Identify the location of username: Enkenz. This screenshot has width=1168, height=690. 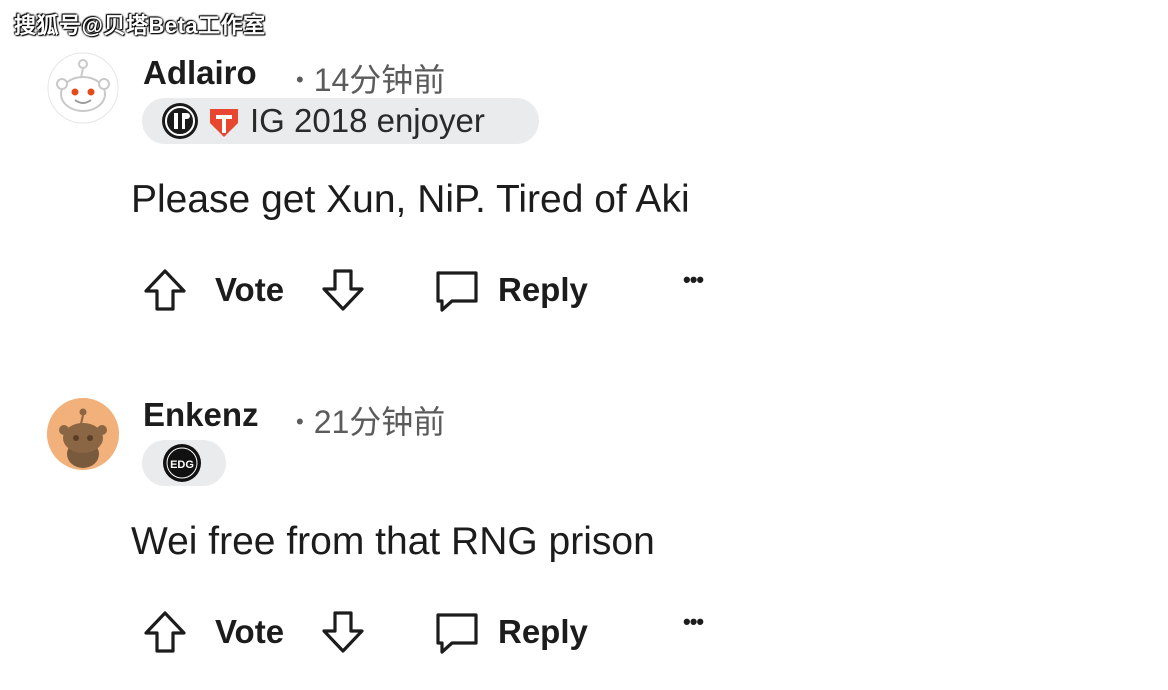
(201, 415).